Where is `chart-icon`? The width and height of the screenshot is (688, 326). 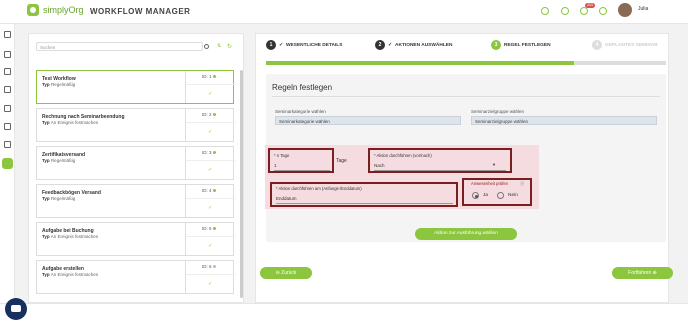 chart-icon is located at coordinates (7, 144).